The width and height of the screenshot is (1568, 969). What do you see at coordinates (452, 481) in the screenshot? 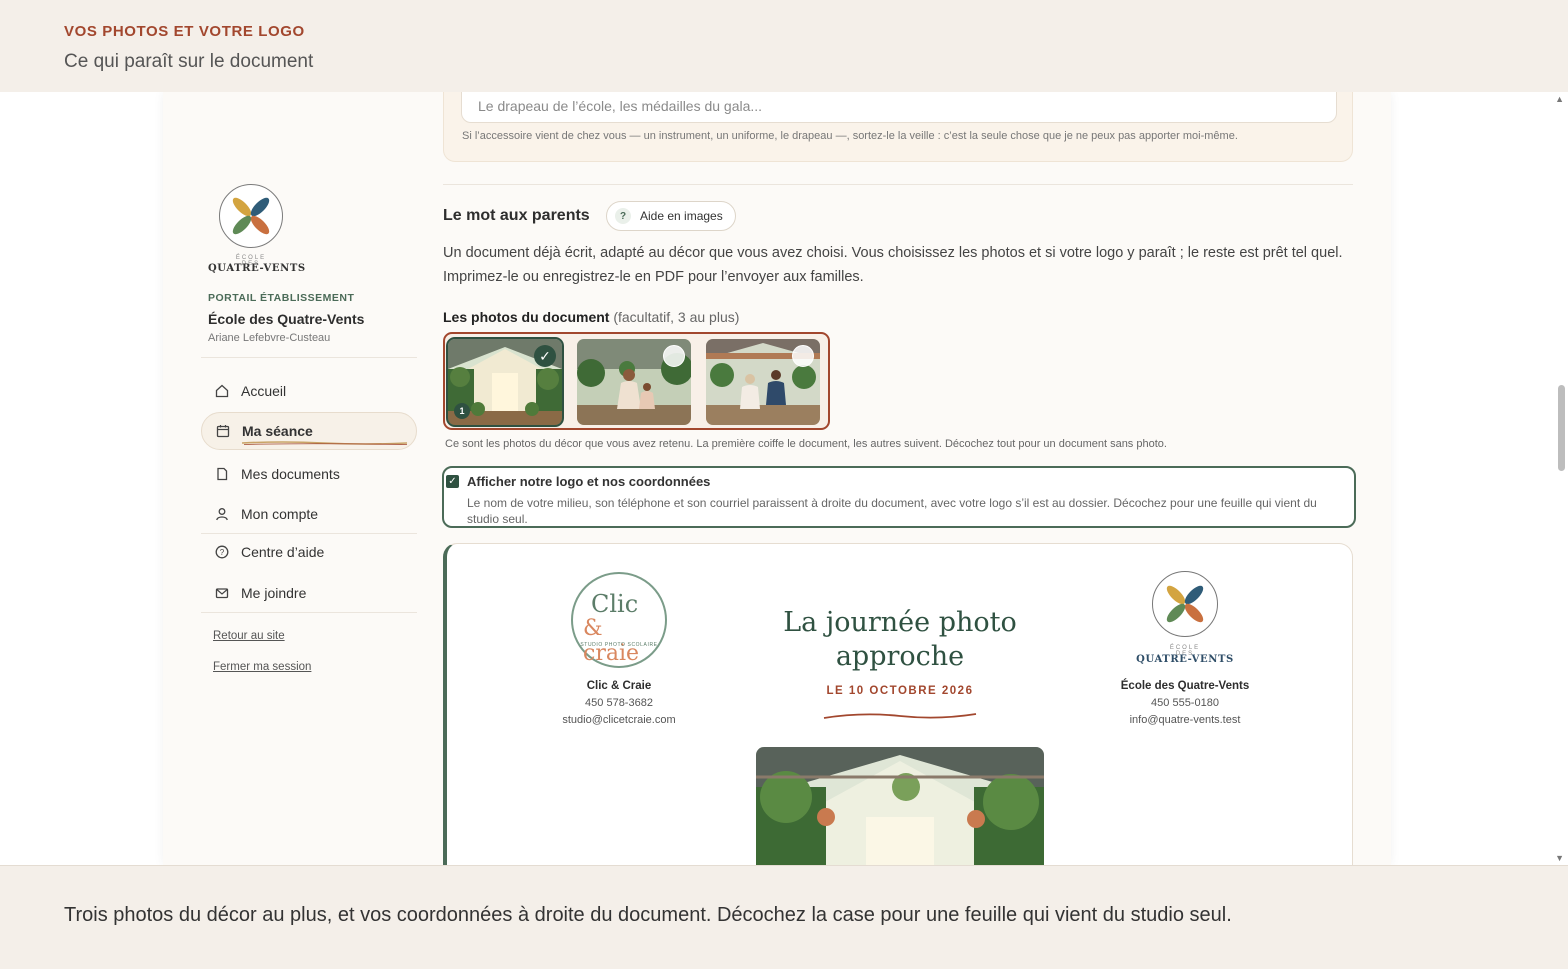
I see `logo-checkbox: ✓` at bounding box center [452, 481].